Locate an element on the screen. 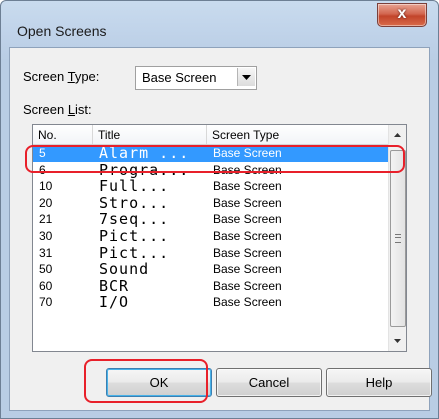  title-bar: Open Screens x is located at coordinates (219, 25).